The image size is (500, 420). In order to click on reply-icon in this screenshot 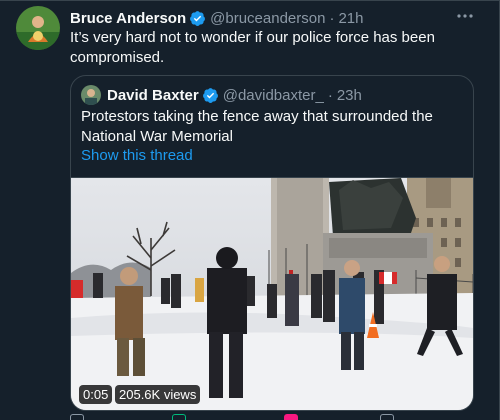, I will do `click(77, 417)`.